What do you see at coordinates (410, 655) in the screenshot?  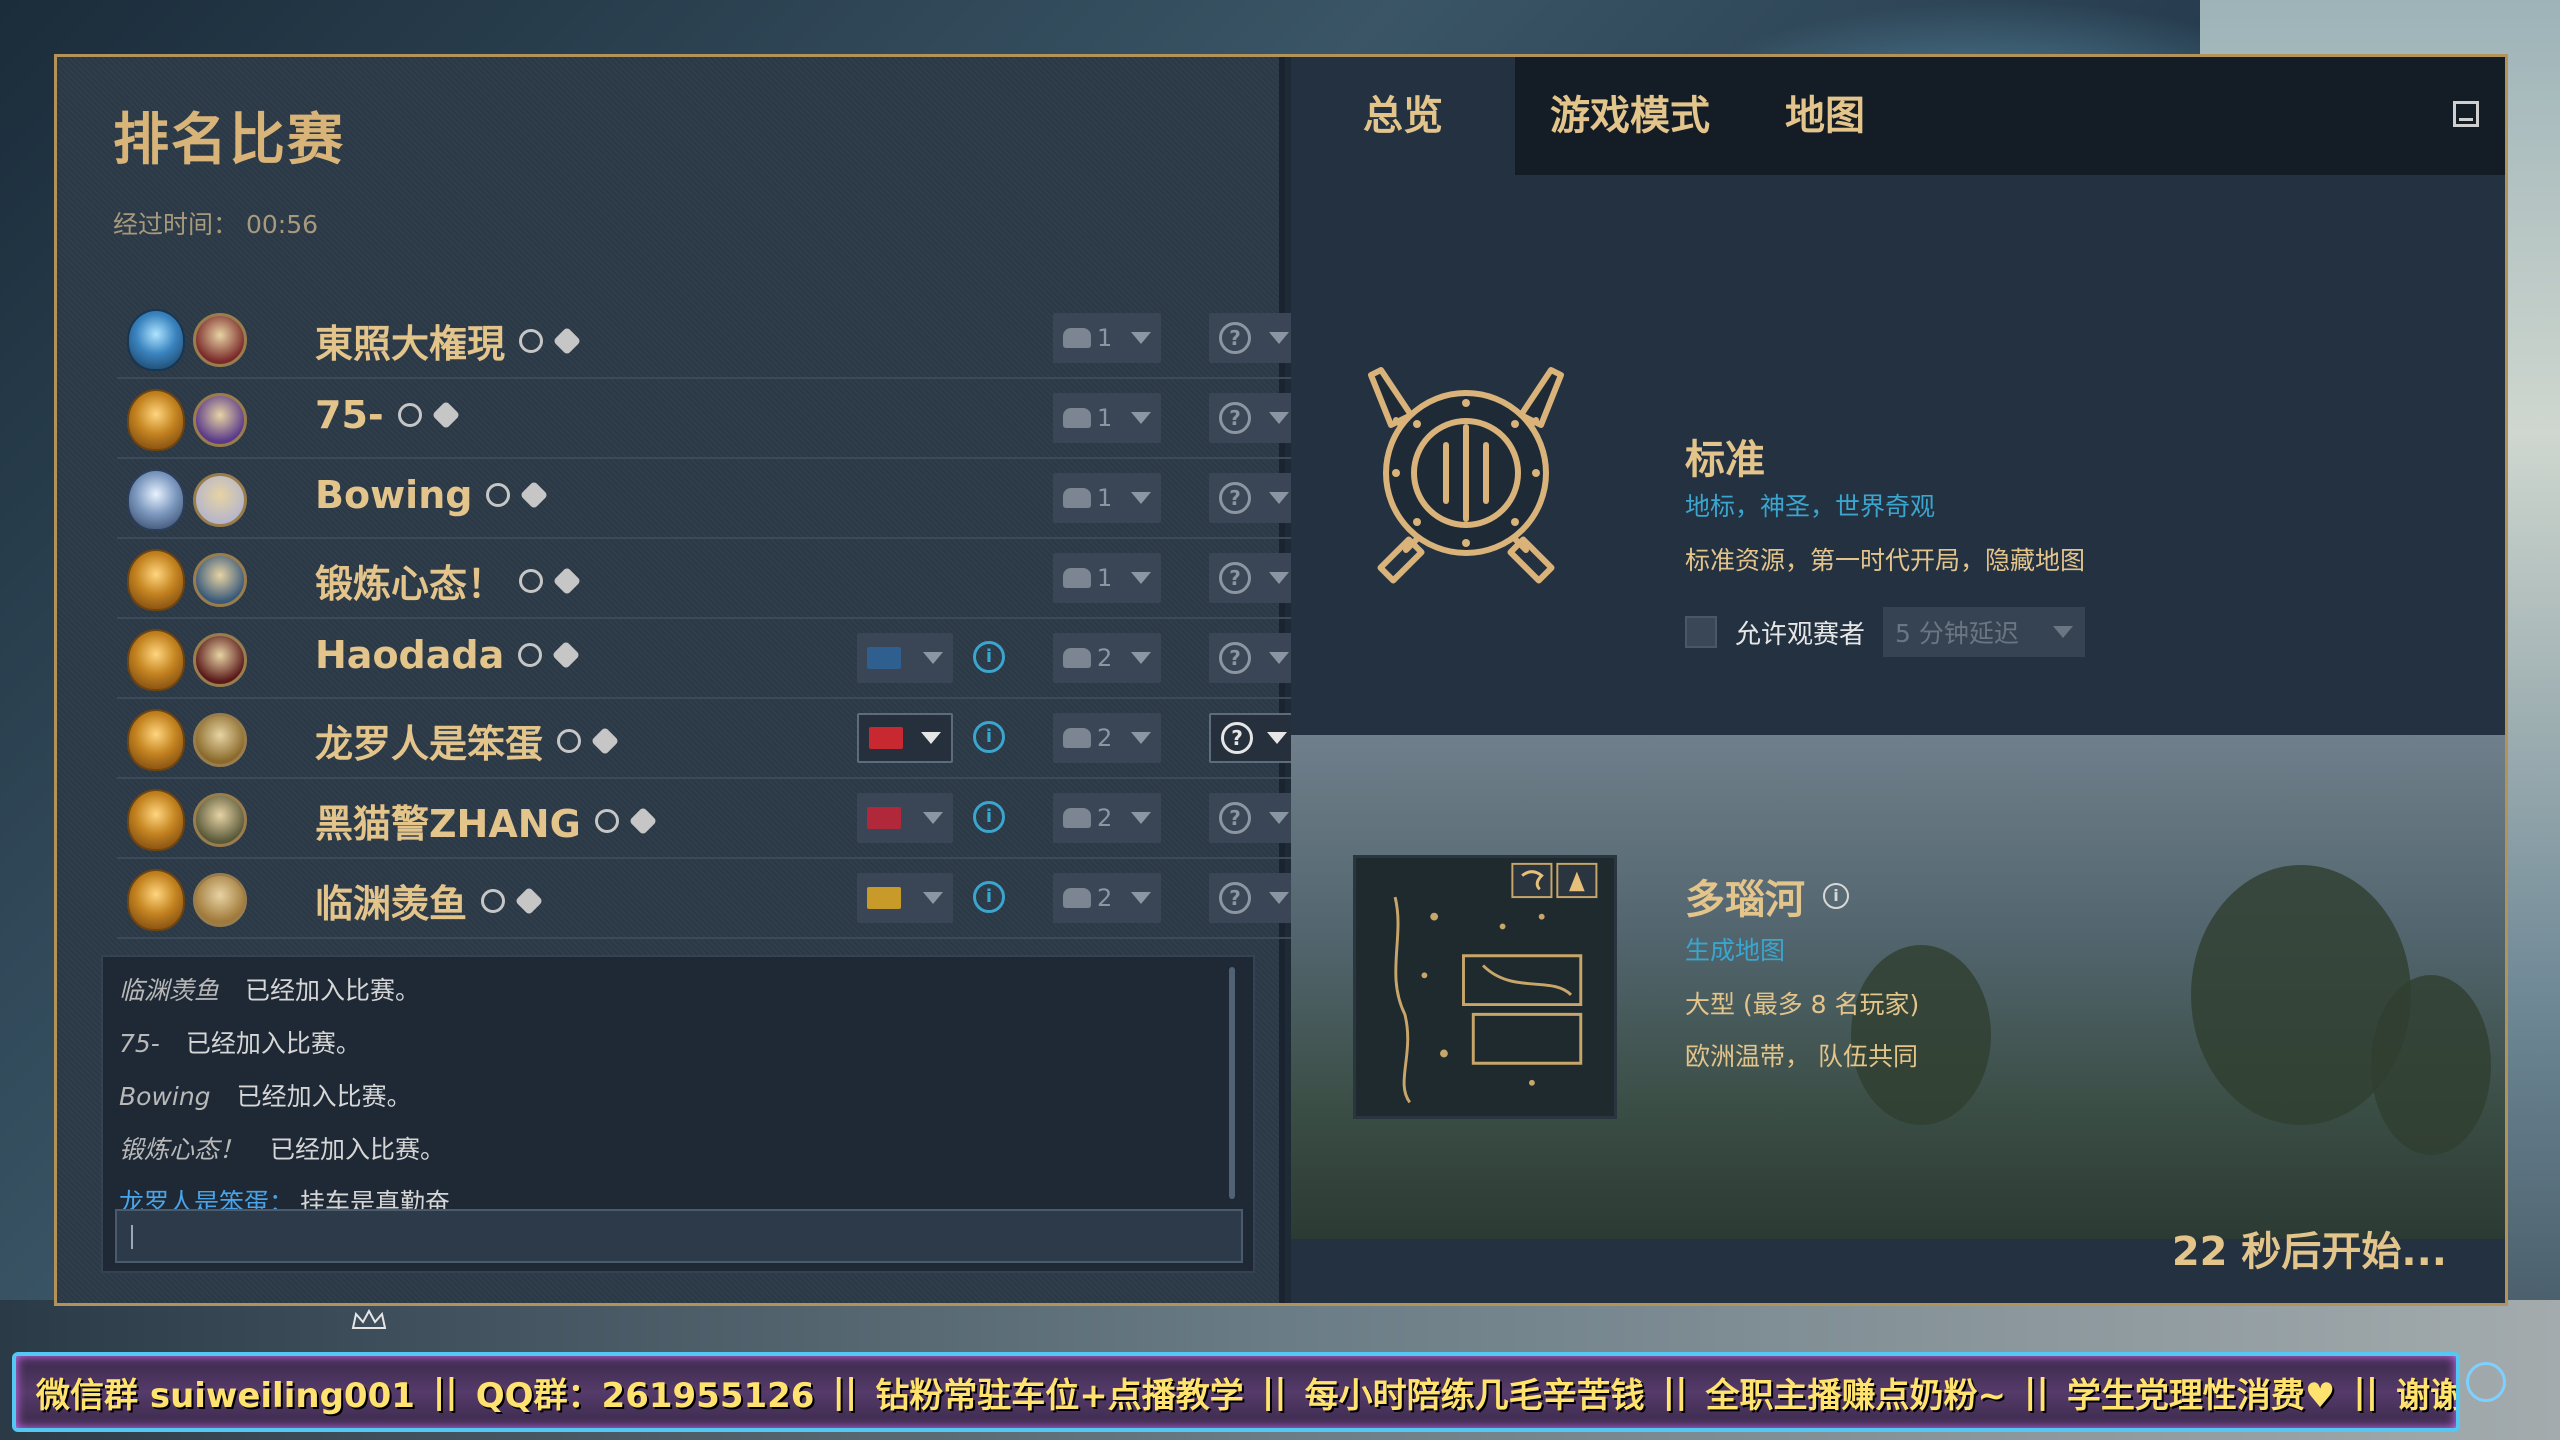 I see `player-name-text: Haodada` at bounding box center [410, 655].